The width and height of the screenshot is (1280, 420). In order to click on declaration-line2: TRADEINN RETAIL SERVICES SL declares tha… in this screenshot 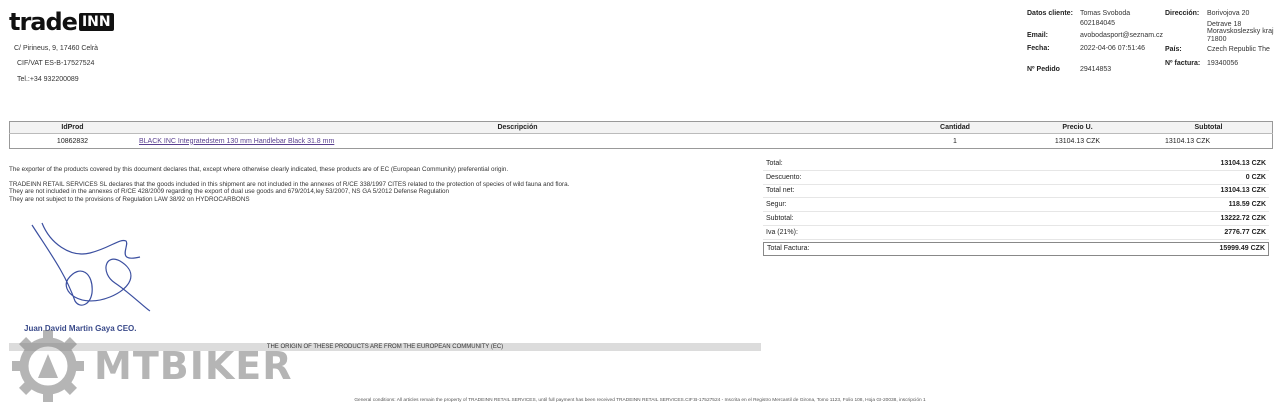, I will do `click(289, 184)`.